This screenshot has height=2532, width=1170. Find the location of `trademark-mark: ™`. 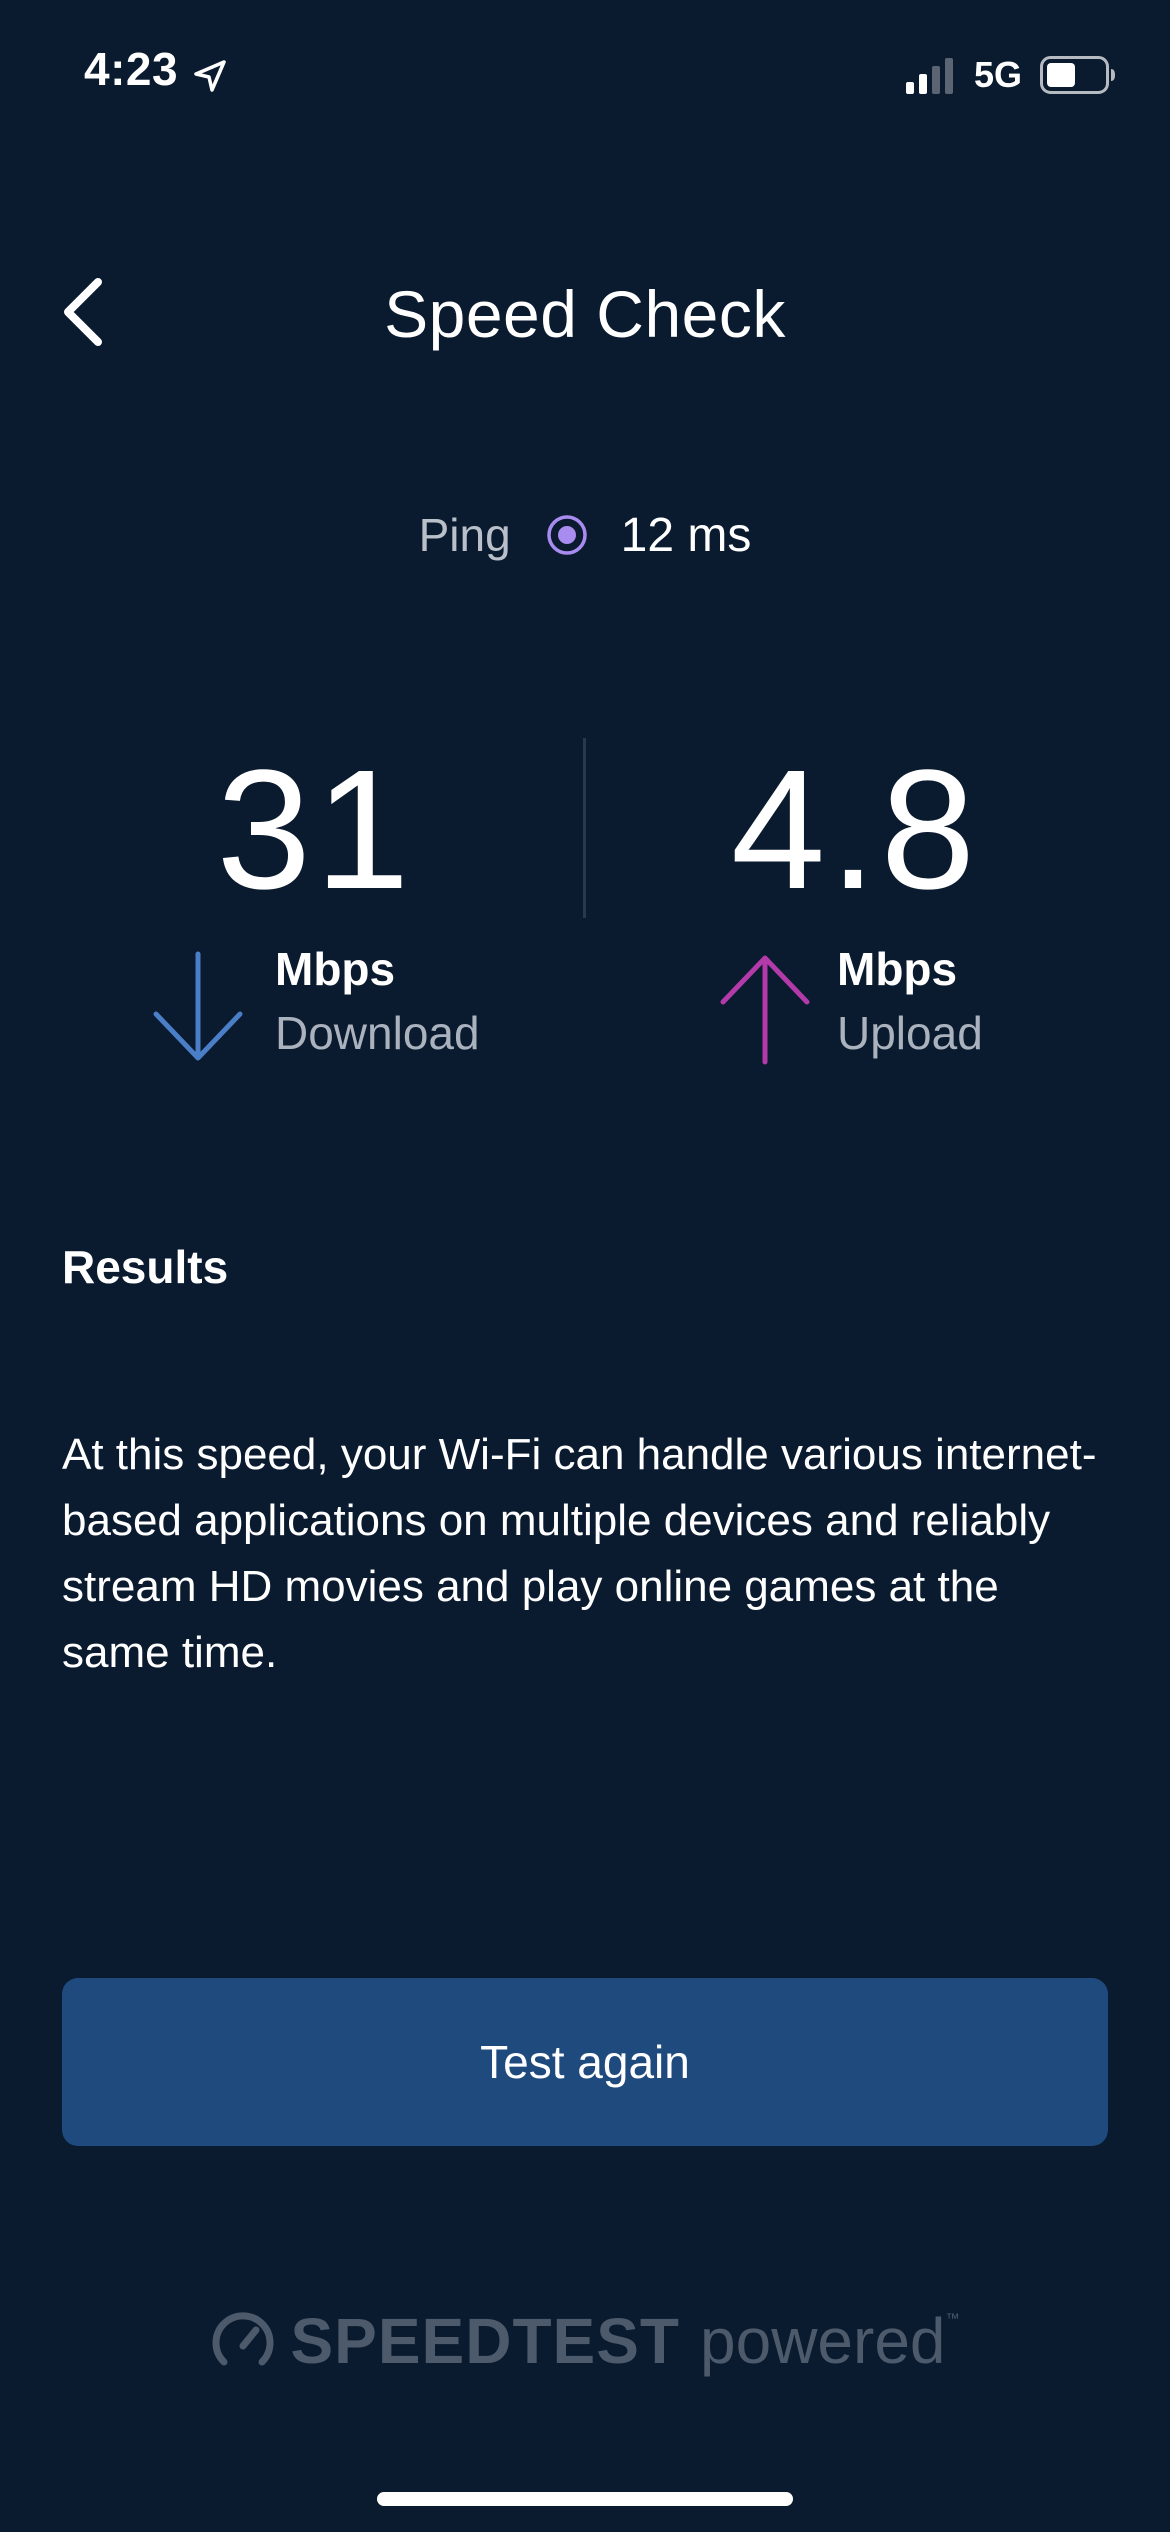

trademark-mark: ™ is located at coordinates (952, 2318).